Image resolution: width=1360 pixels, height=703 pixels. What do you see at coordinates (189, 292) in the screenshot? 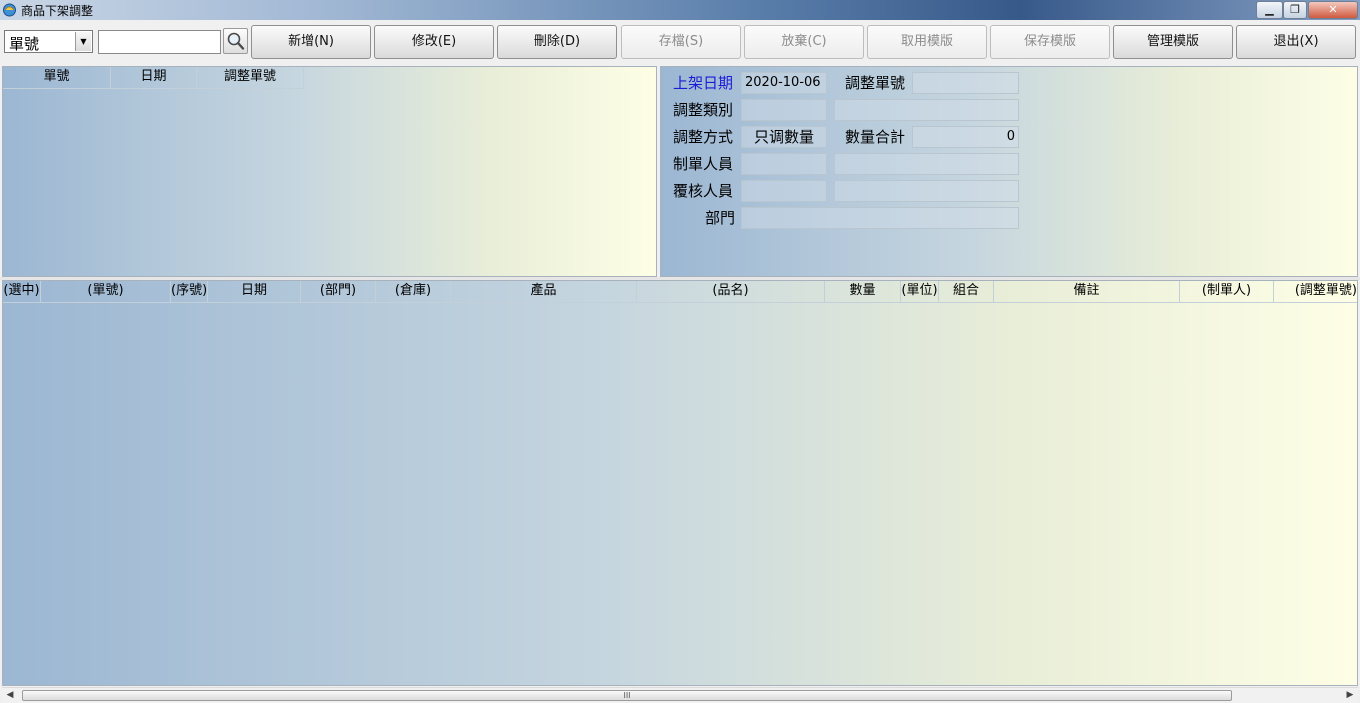
I see `detail-header-seq-no: (序號)` at bounding box center [189, 292].